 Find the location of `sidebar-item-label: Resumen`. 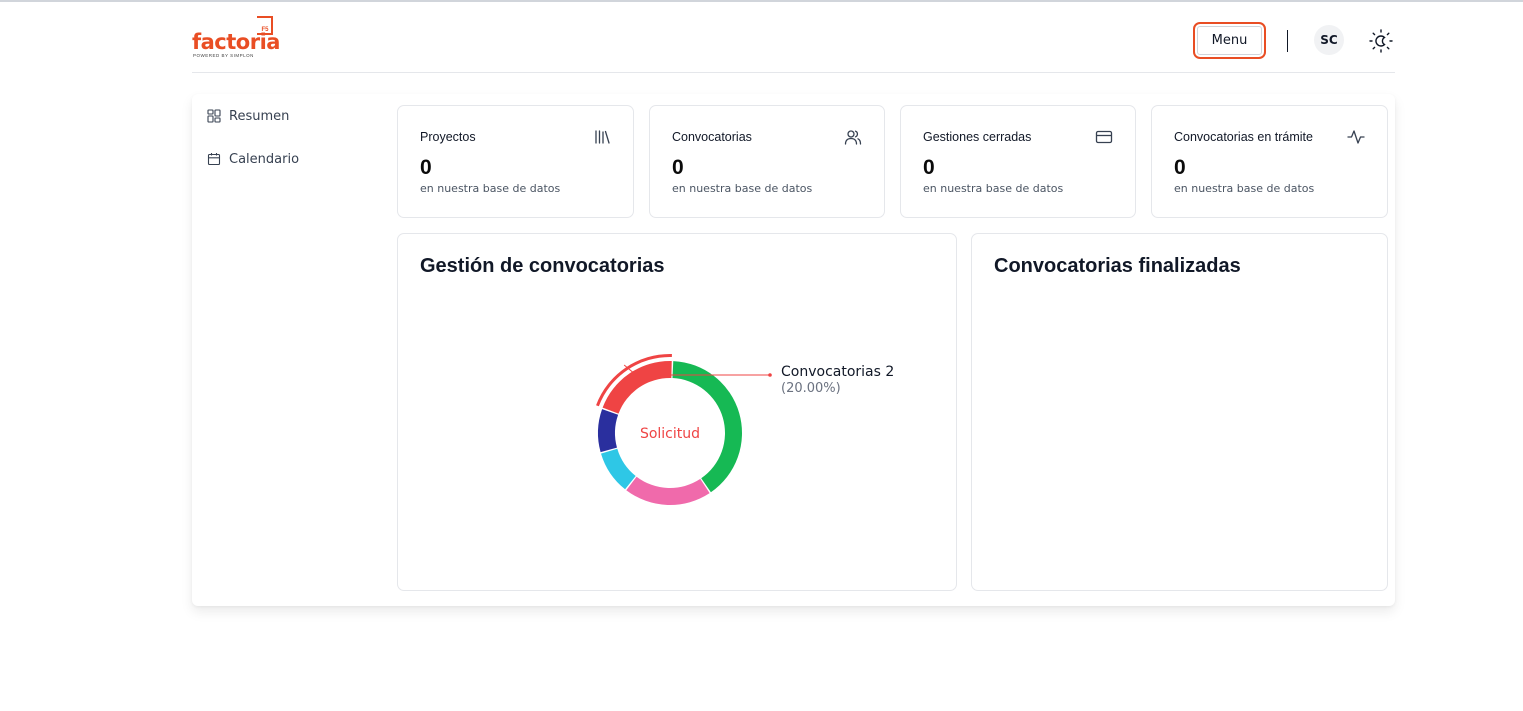

sidebar-item-label: Resumen is located at coordinates (259, 116).